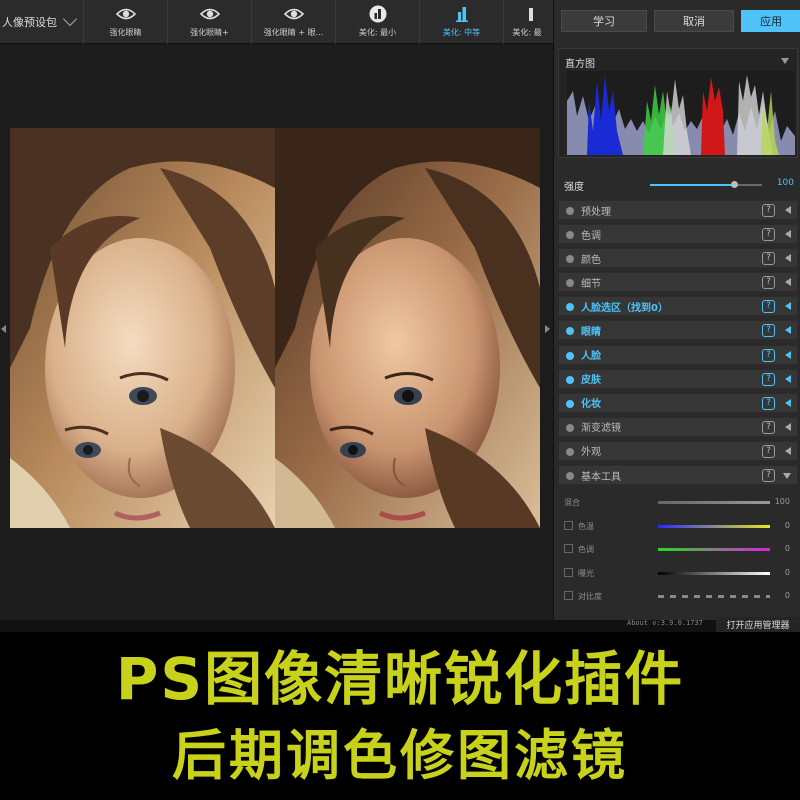 The image size is (800, 800). Describe the element at coordinates (678, 210) in the screenshot. I see `section-preprocess: 预处理?` at that location.